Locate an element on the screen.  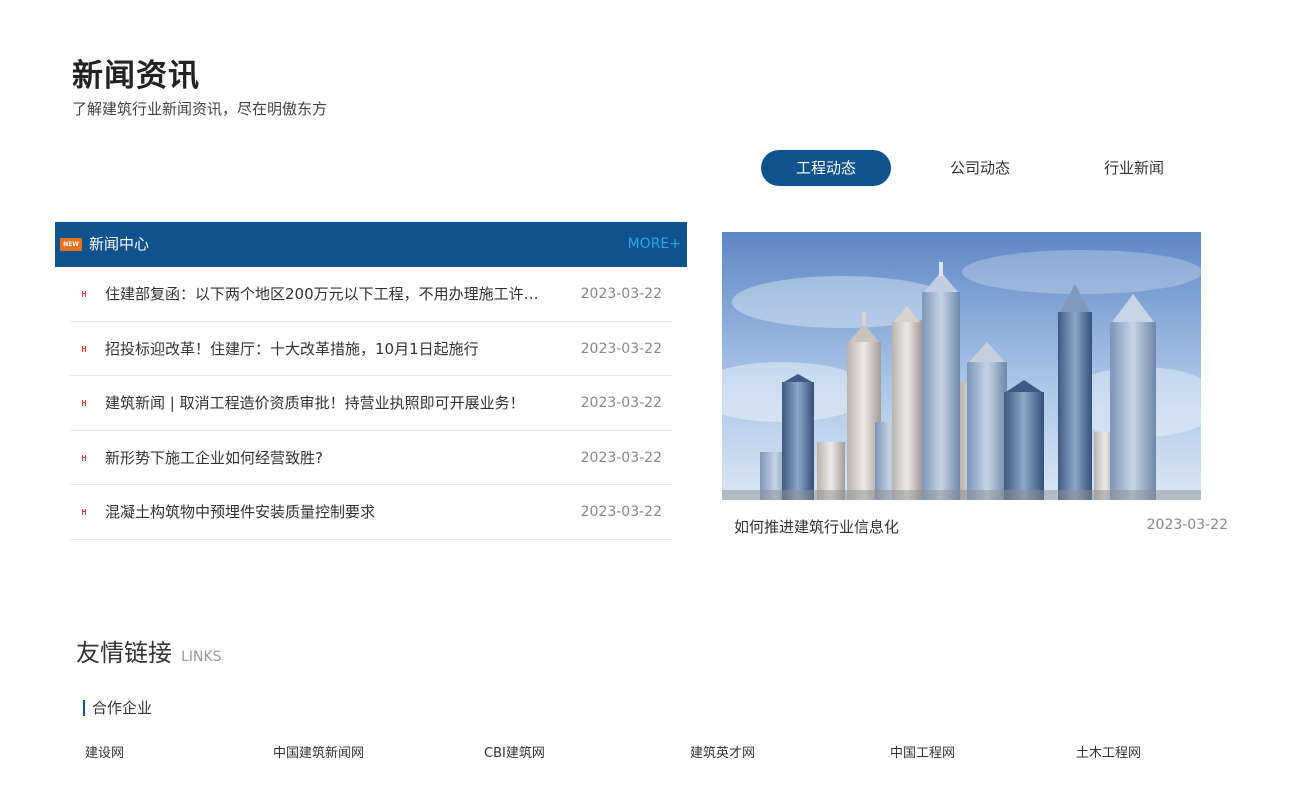
links-header: 友情链接 LINKS is located at coordinates (149, 650).